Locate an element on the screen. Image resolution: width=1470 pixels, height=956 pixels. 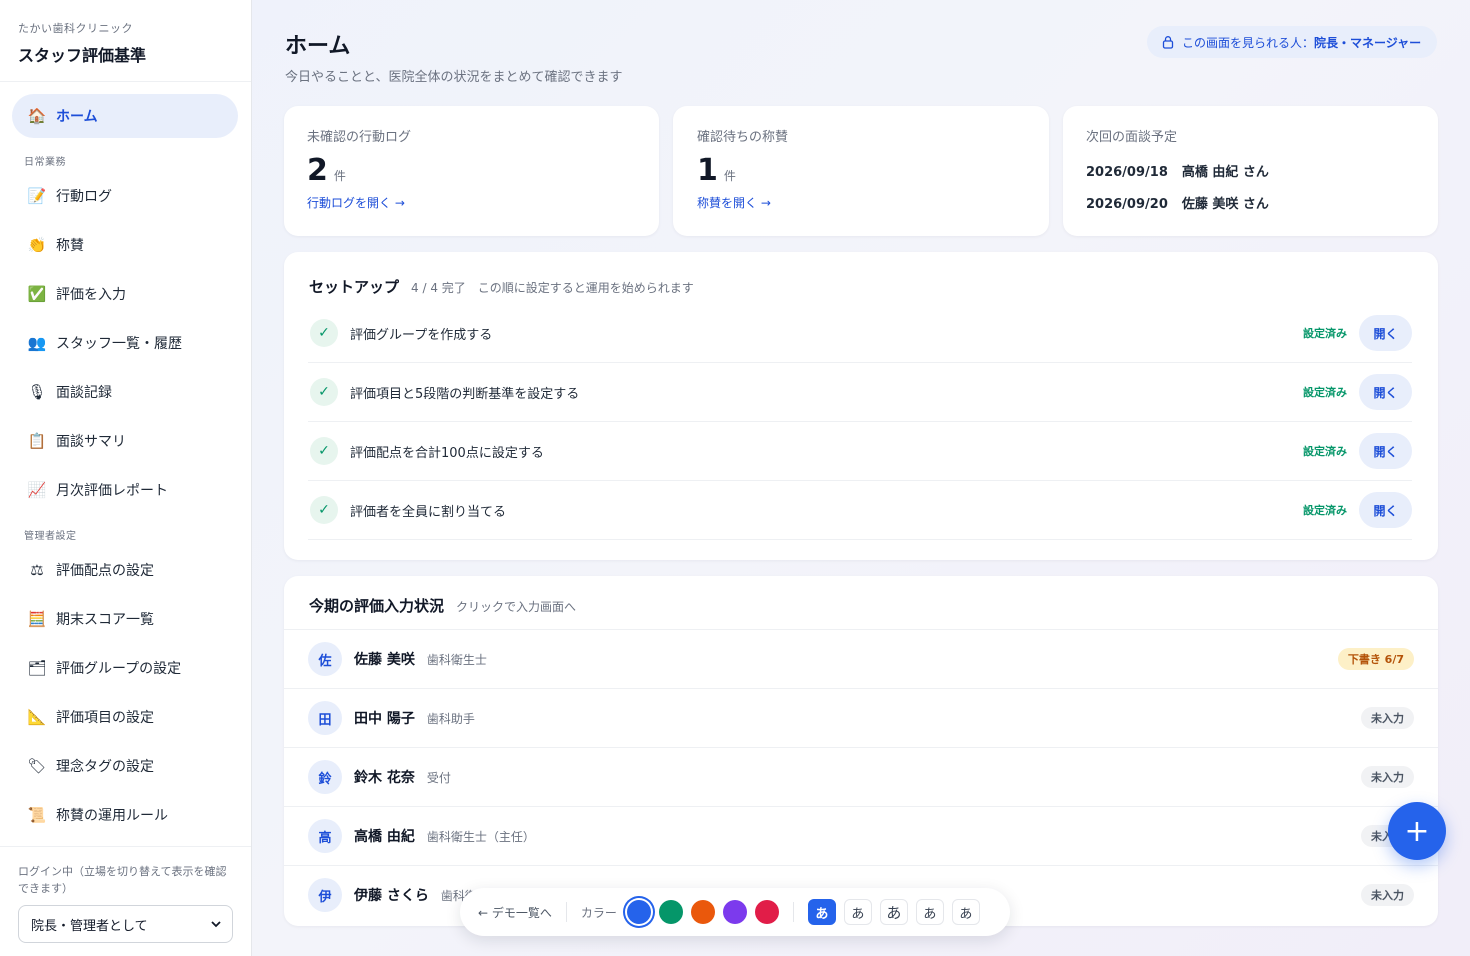
interview-name: 高橋 由紀 さん is located at coordinates (1225, 172).